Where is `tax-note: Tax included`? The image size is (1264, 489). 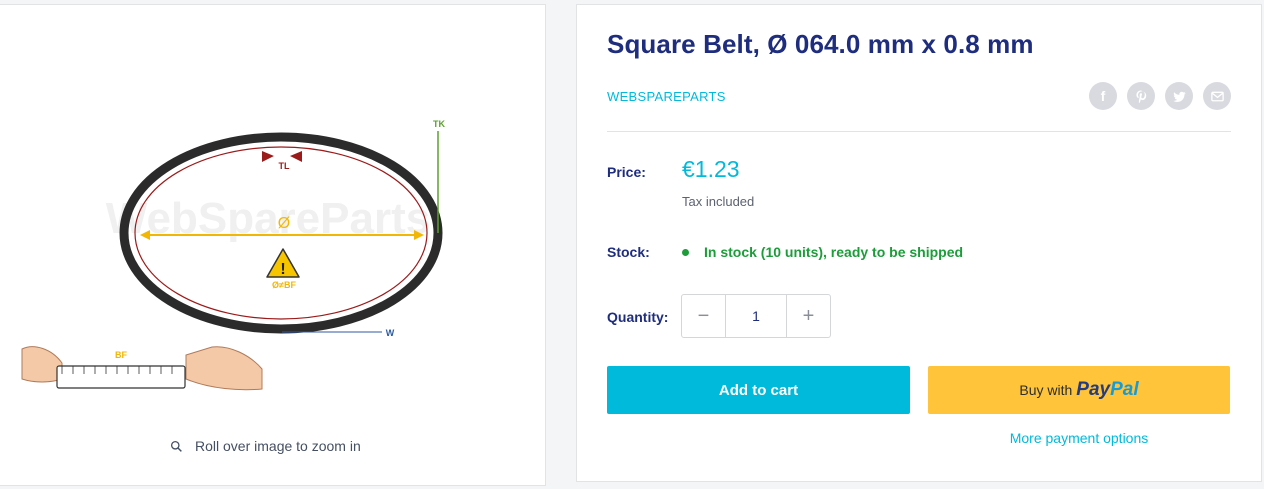 tax-note: Tax included is located at coordinates (718, 201).